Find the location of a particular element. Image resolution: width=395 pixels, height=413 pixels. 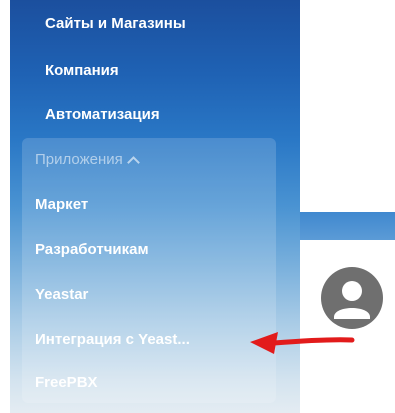

sidebar-group-label: Приложения is located at coordinates (79, 159).